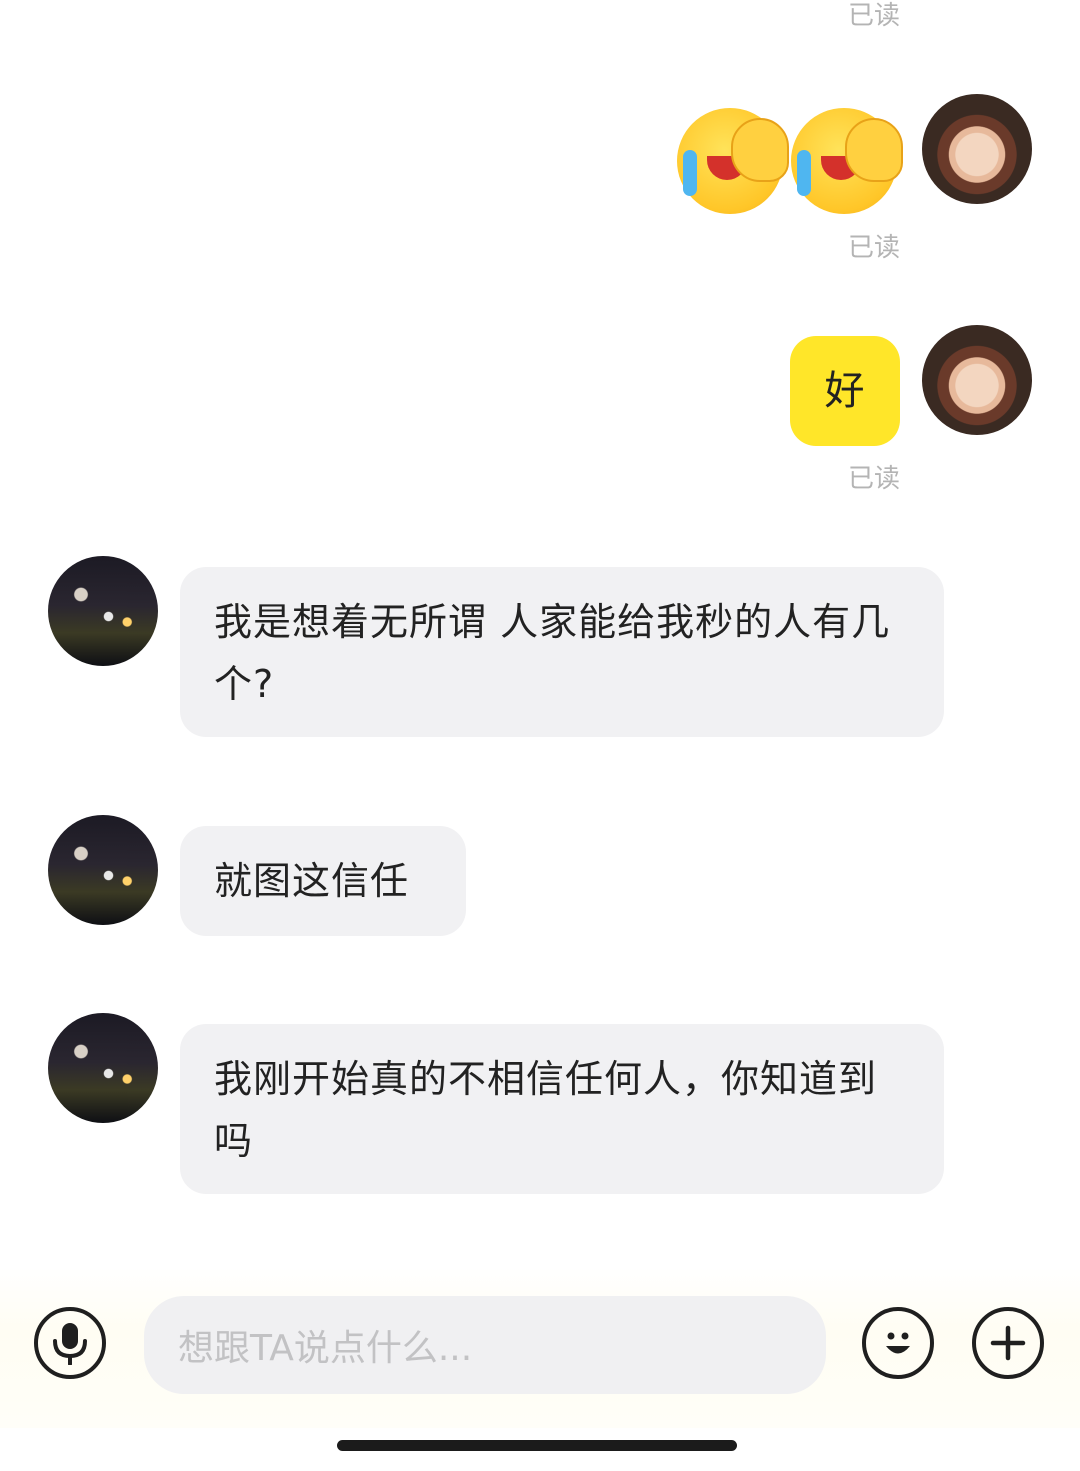 The width and height of the screenshot is (1080, 1471). I want to click on contact-message-bubble: 我刚开始真的不相信任何人，你知道到吗, so click(562, 1109).